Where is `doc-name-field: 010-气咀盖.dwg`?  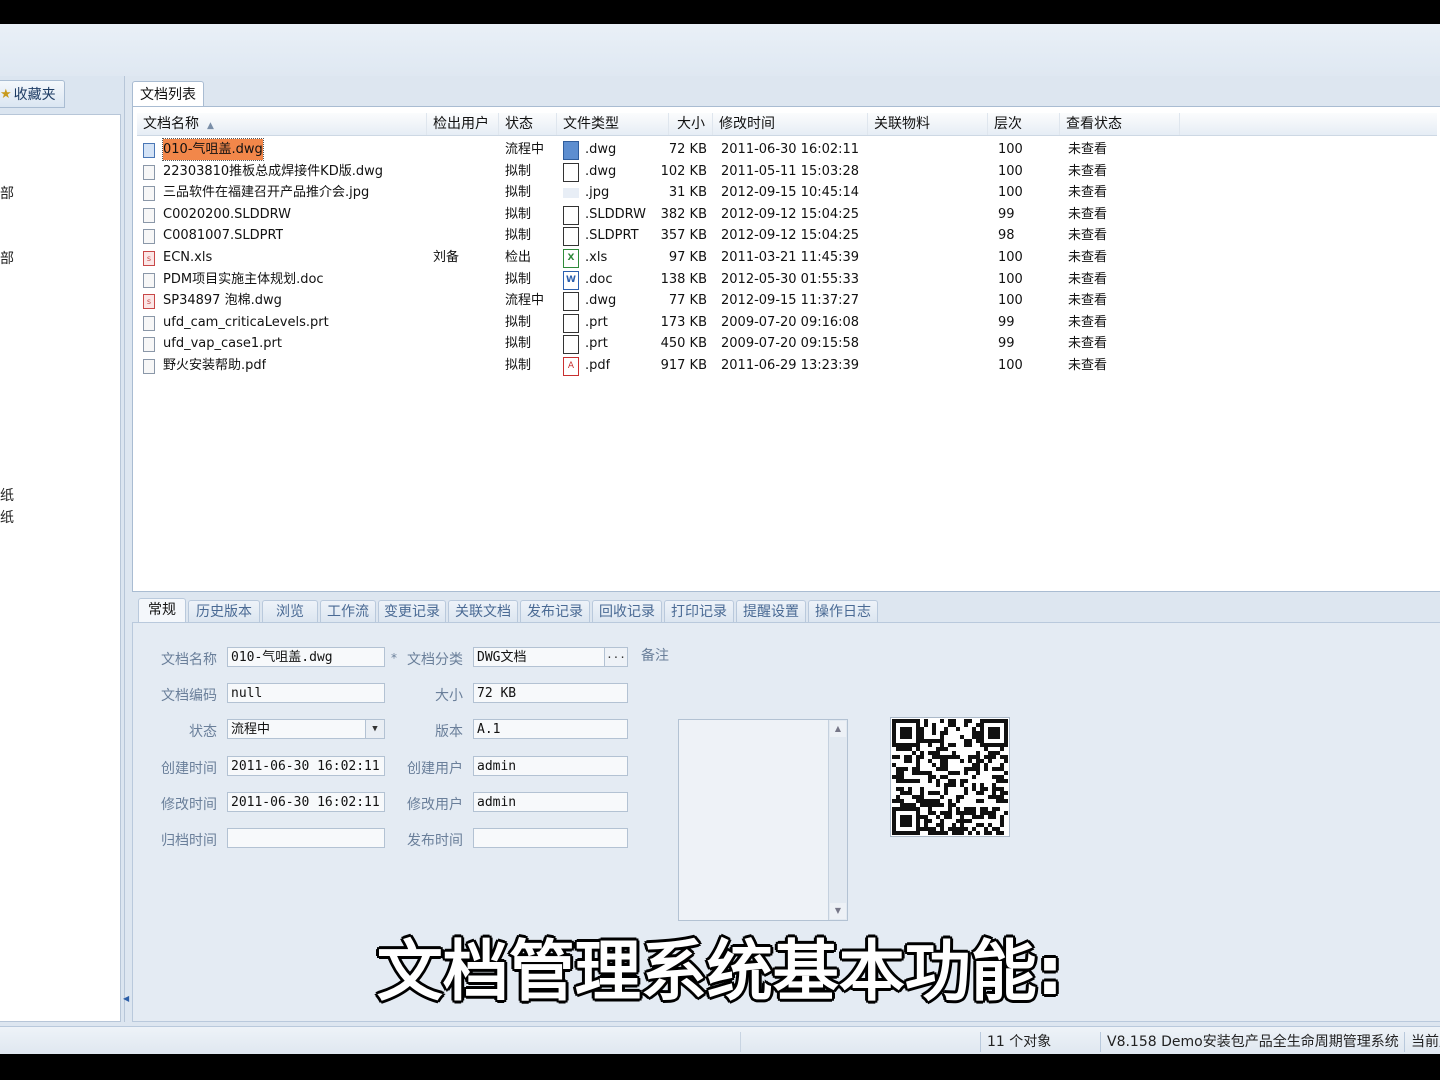
doc-name-field: 010-气咀盖.dwg is located at coordinates (306, 657).